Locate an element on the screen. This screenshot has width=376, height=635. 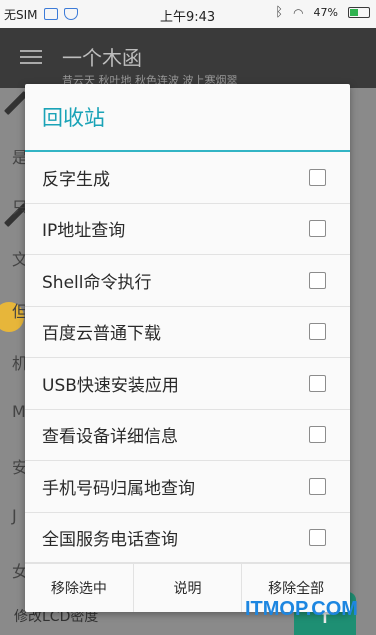
item-label: 反字生成 is located at coordinates (76, 179).